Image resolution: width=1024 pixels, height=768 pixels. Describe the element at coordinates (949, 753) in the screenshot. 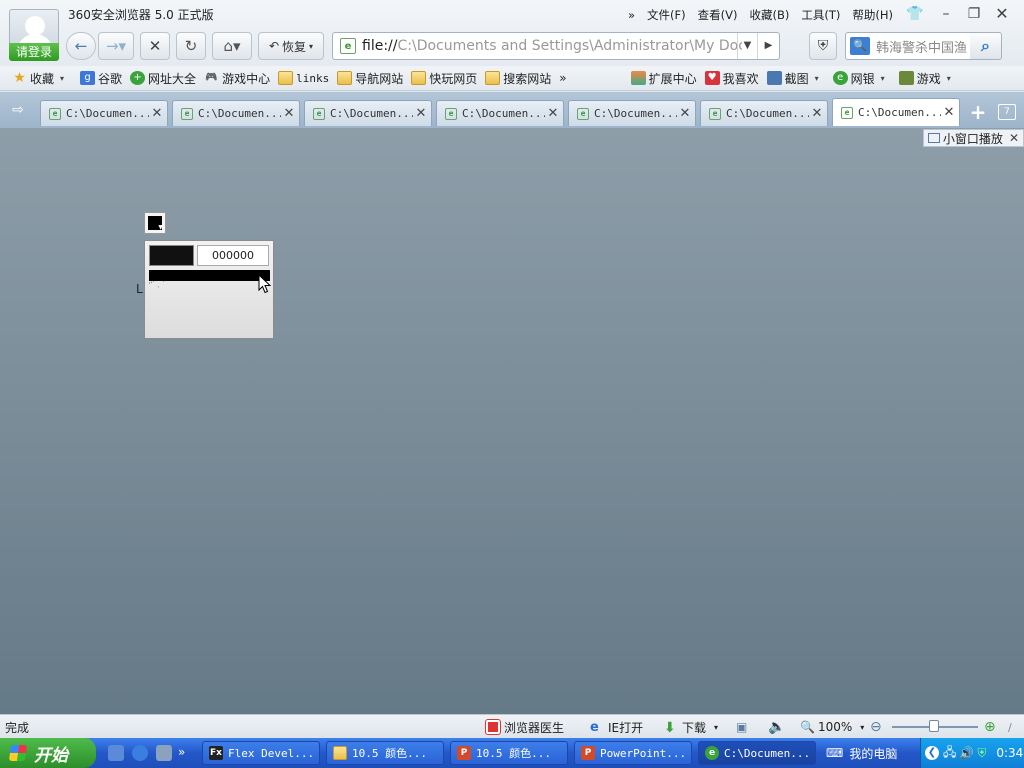

I see `network-icon: 🖧` at that location.